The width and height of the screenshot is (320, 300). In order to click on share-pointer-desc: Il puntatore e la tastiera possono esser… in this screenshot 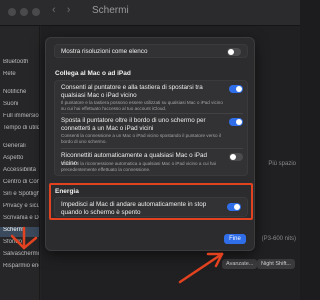, I will do `click(142, 105)`.